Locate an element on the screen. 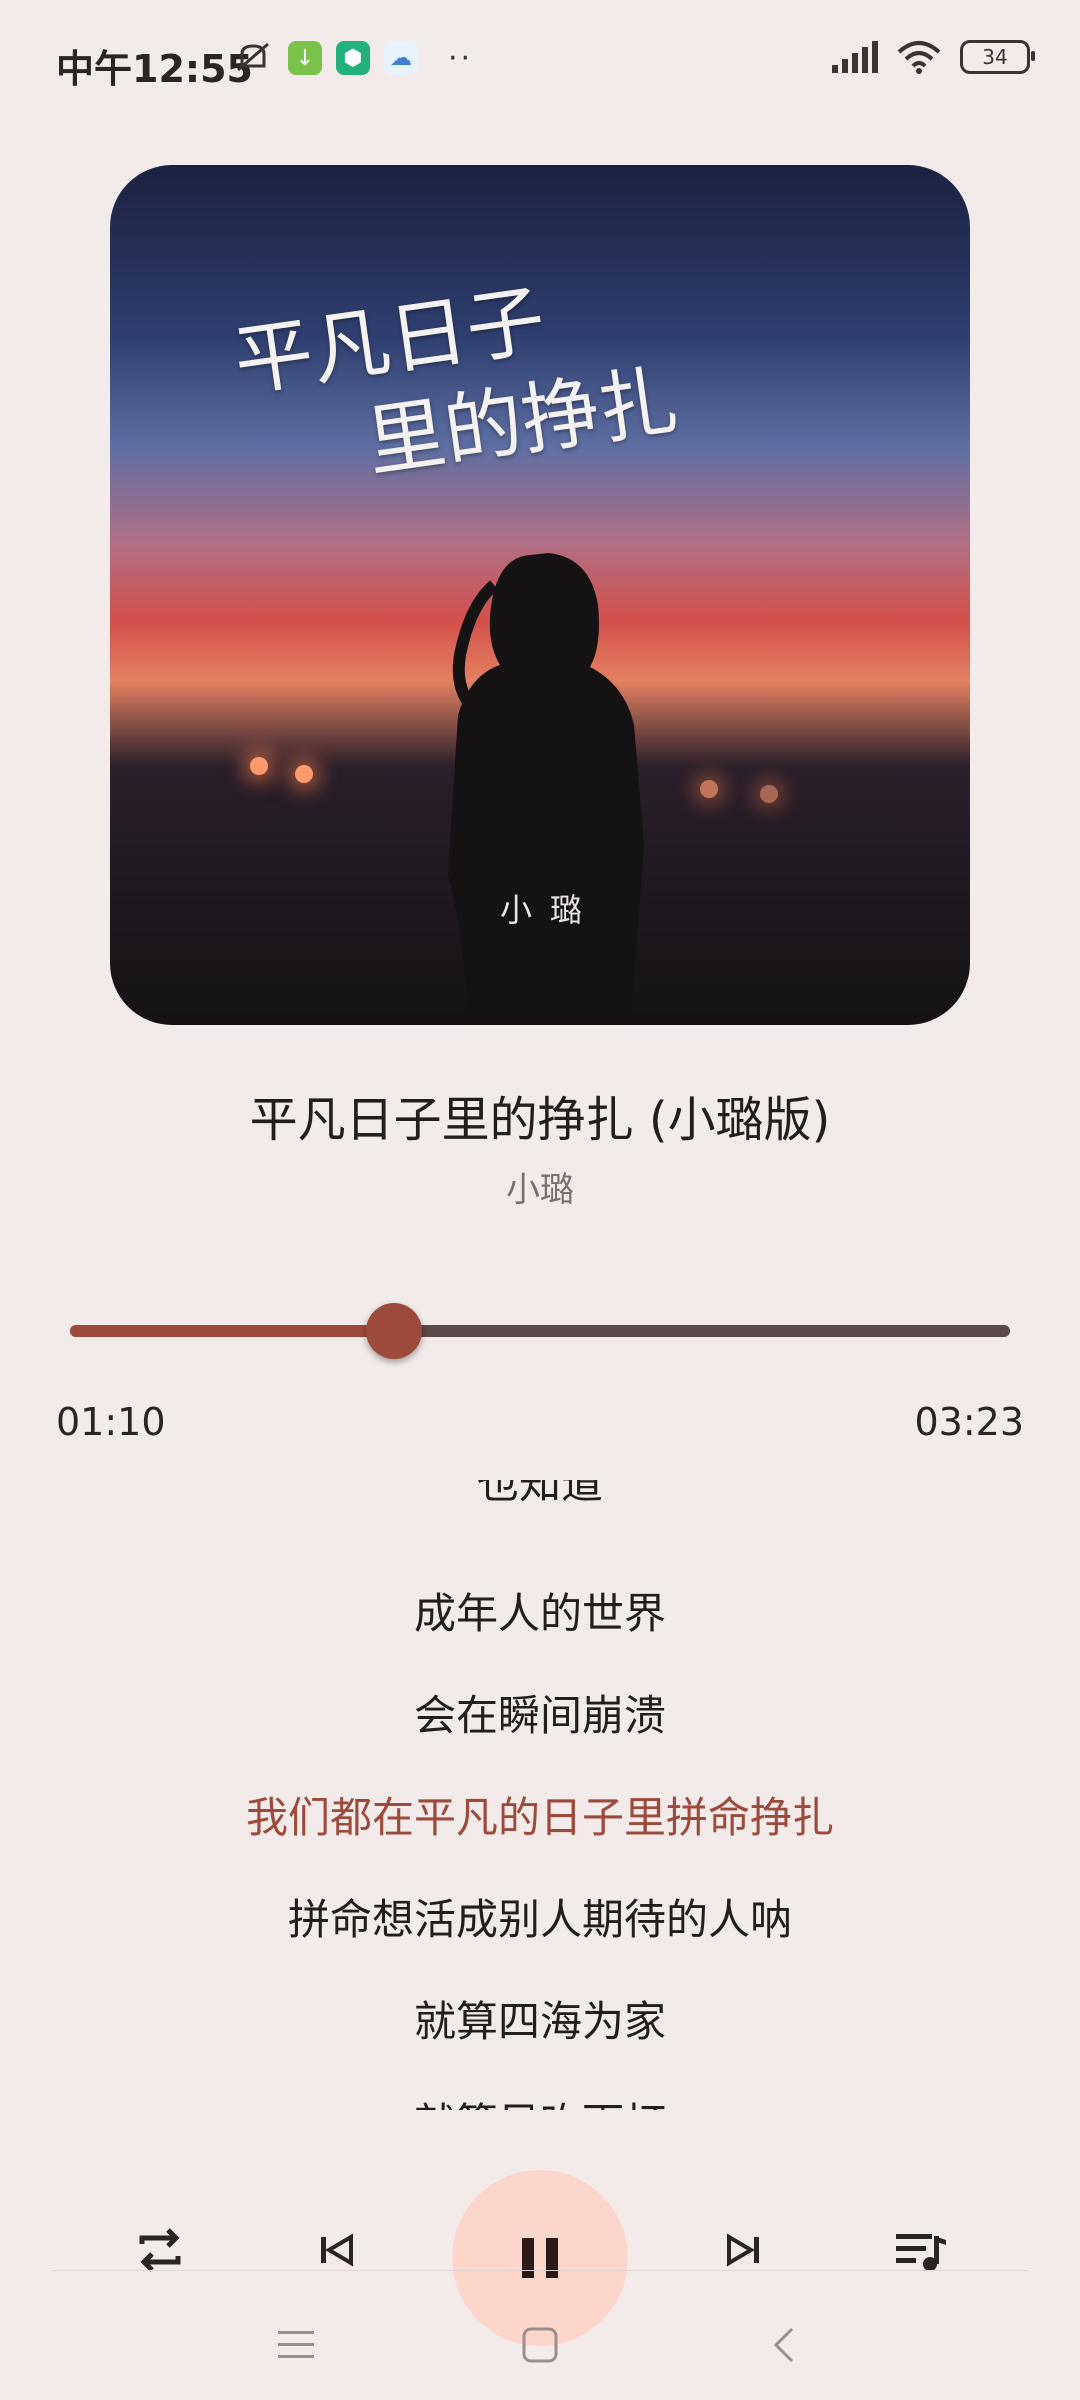  back-button is located at coordinates (784, 2345).